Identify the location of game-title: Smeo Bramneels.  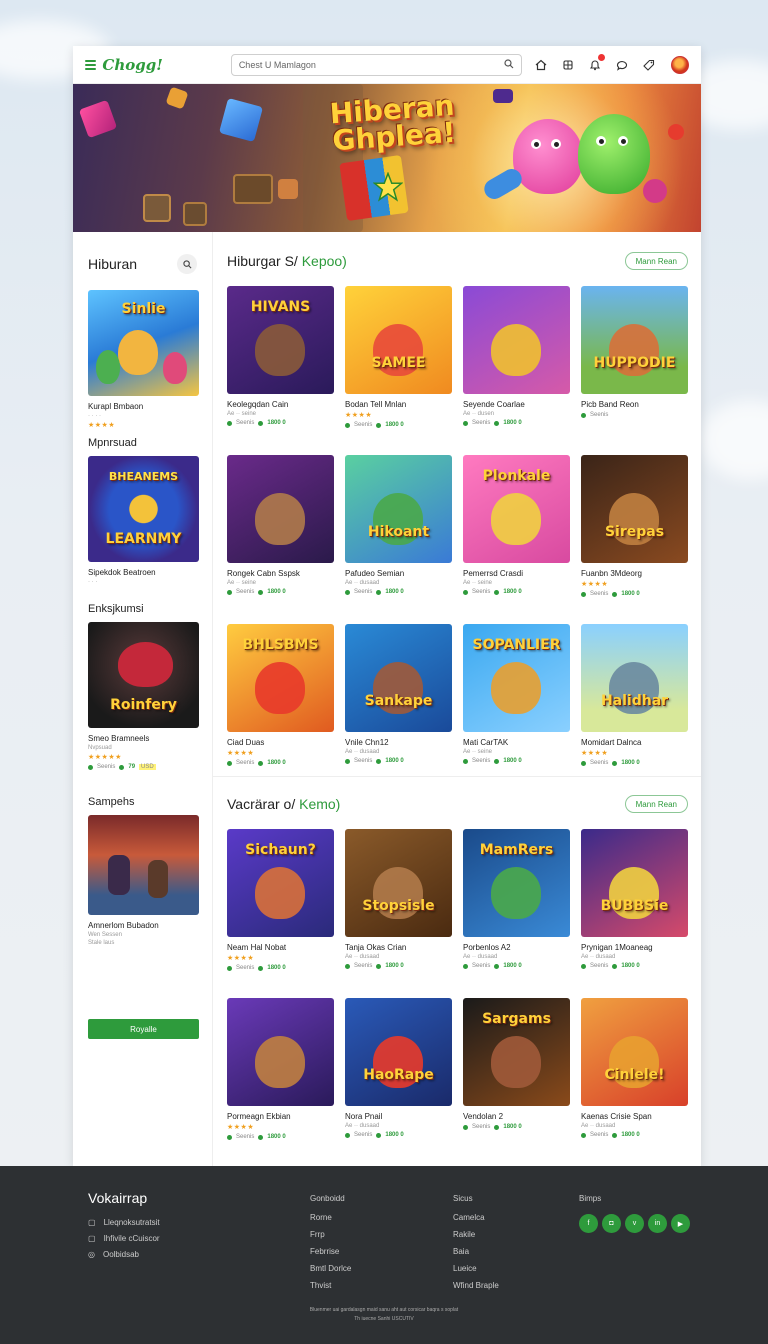
(119, 738).